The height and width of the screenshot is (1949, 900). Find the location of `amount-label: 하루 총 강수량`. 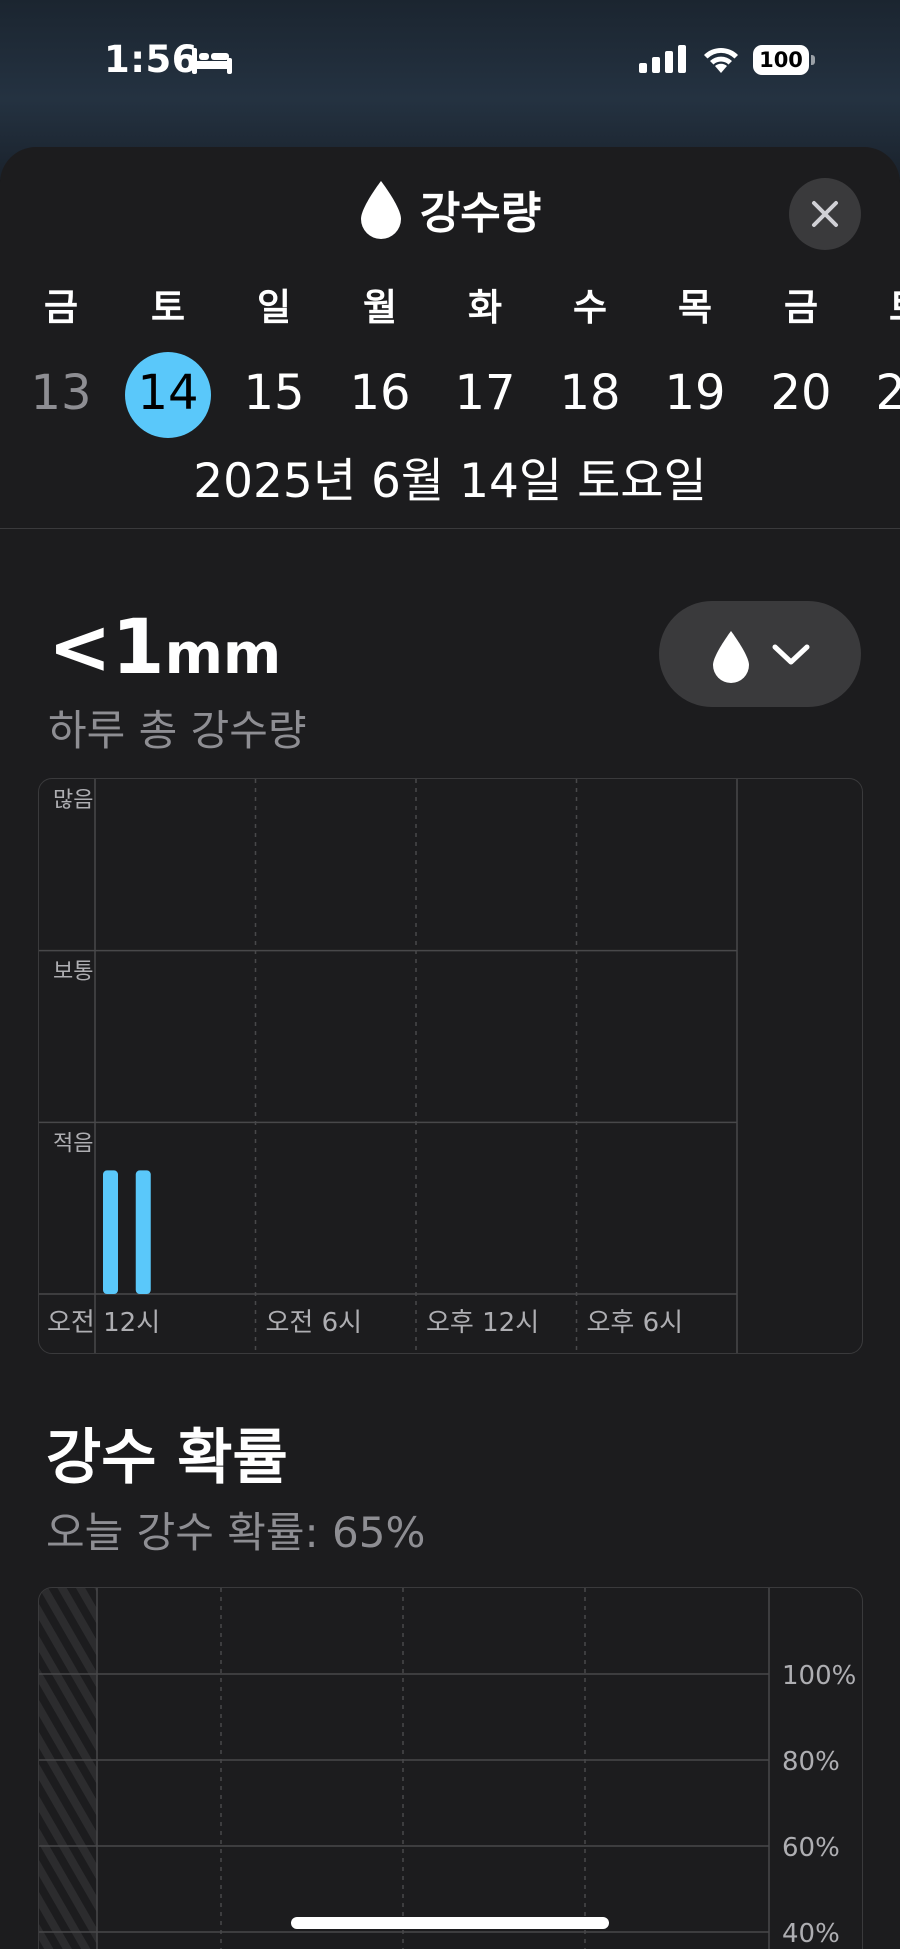

amount-label: 하루 총 강수량 is located at coordinates (177, 730).